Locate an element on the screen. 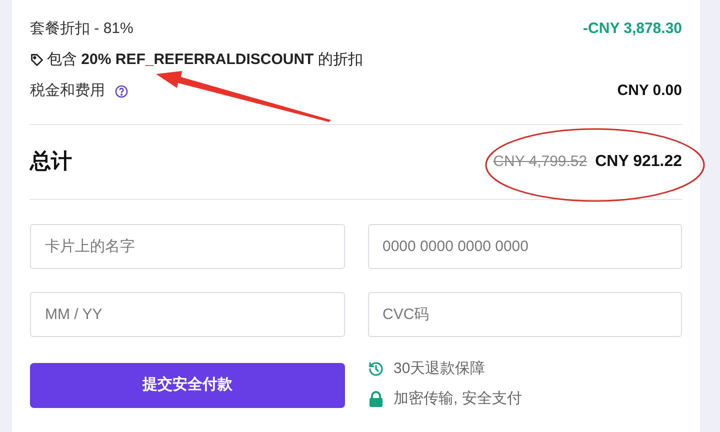 The width and height of the screenshot is (720, 432). submit-payment-button: 提交安全付款 is located at coordinates (187, 385).